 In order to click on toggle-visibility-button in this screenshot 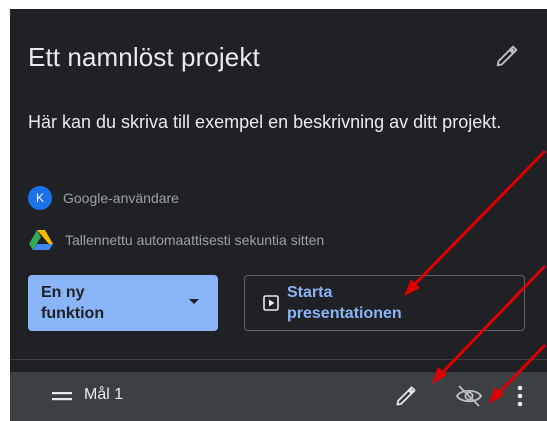, I will do `click(469, 396)`.